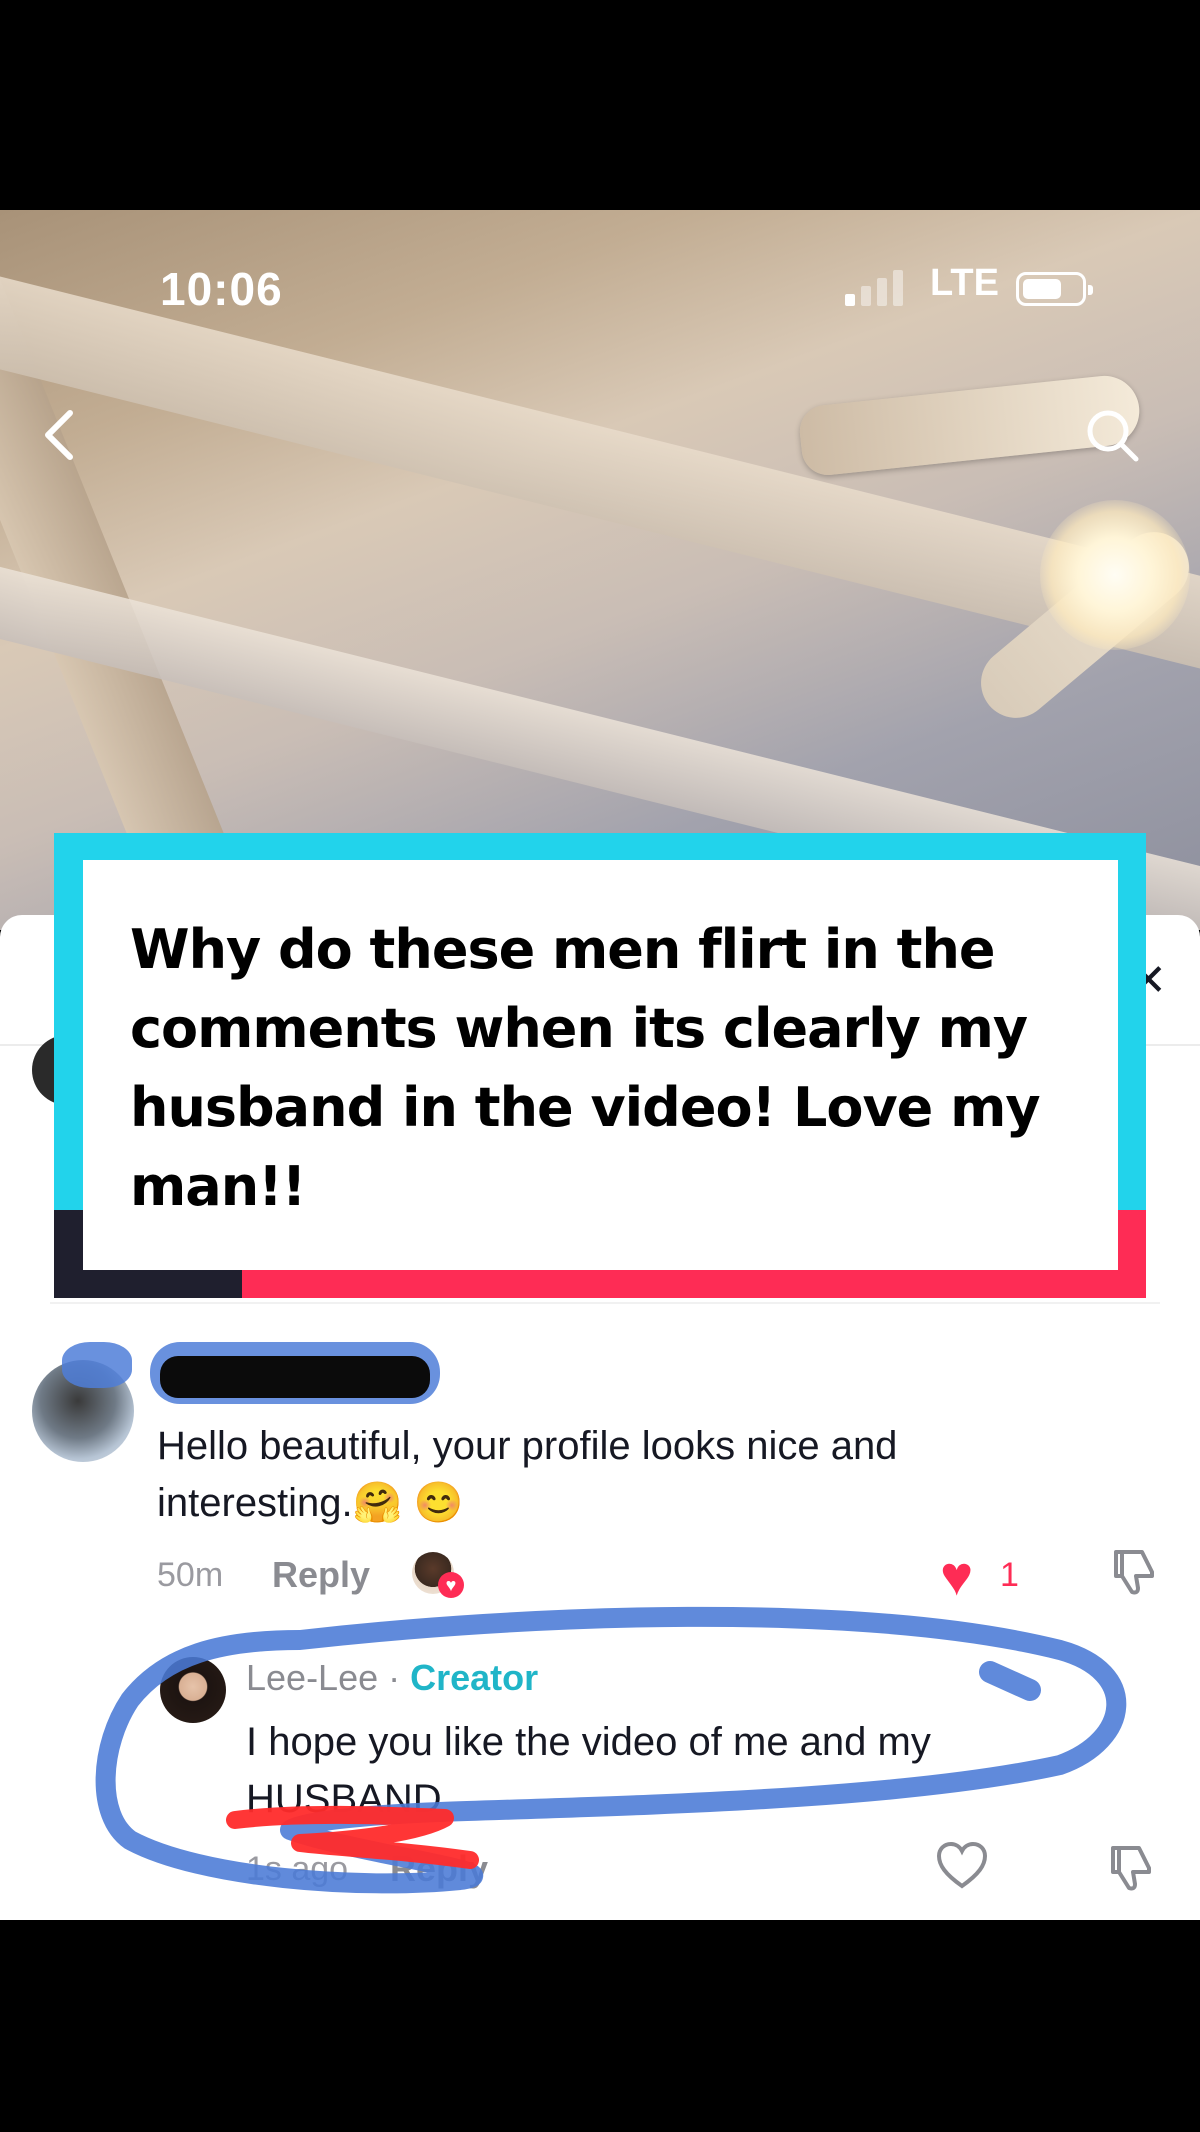  I want to click on bottom-black-bar, so click(600, 2026).